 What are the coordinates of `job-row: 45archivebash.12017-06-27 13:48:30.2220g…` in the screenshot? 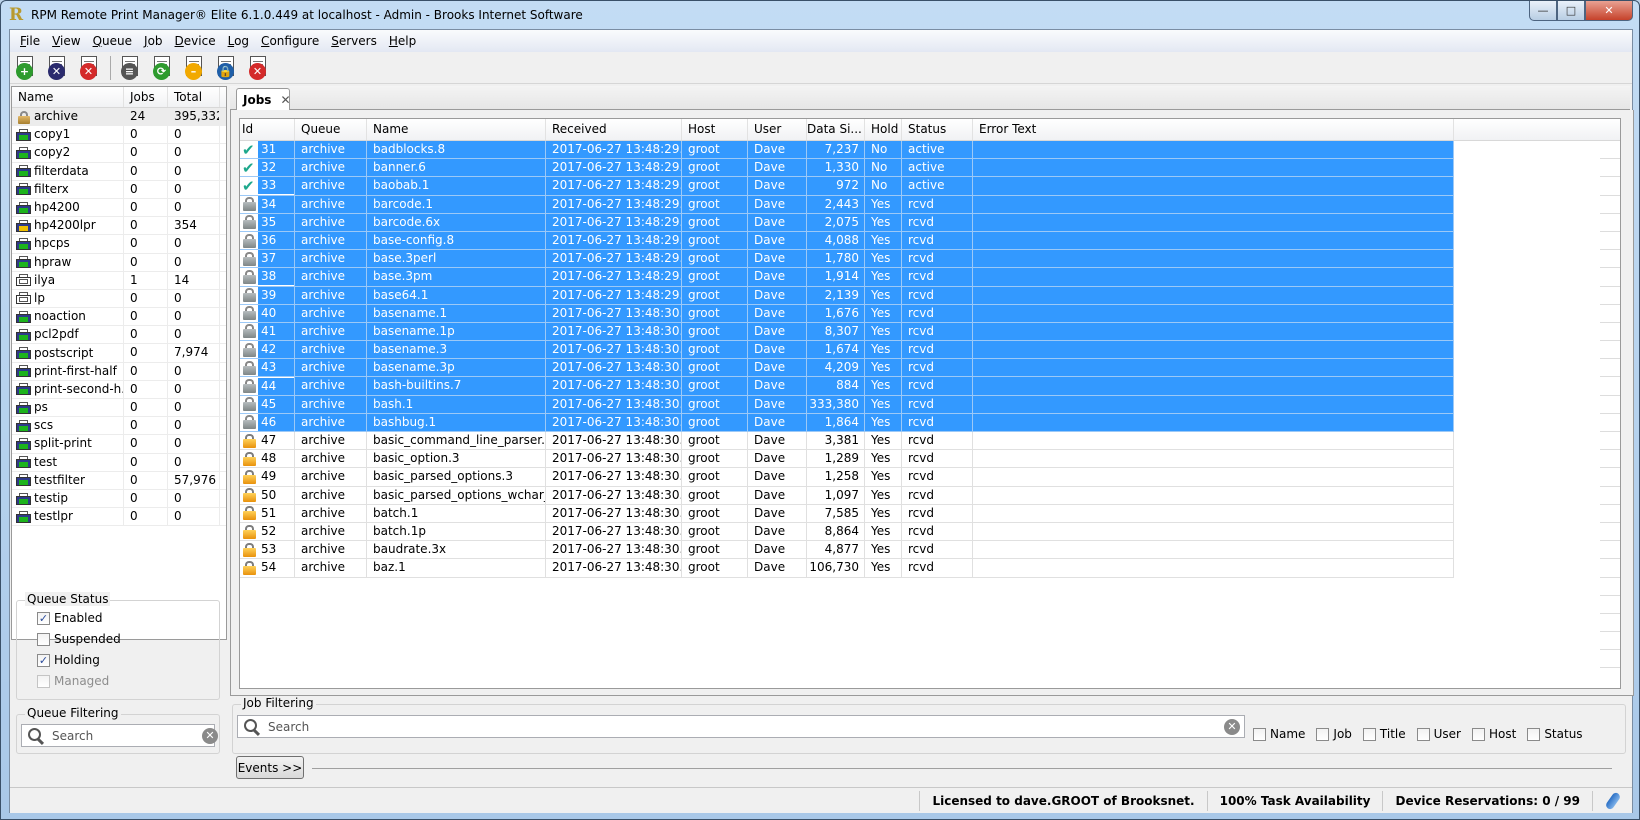 It's located at (930, 404).